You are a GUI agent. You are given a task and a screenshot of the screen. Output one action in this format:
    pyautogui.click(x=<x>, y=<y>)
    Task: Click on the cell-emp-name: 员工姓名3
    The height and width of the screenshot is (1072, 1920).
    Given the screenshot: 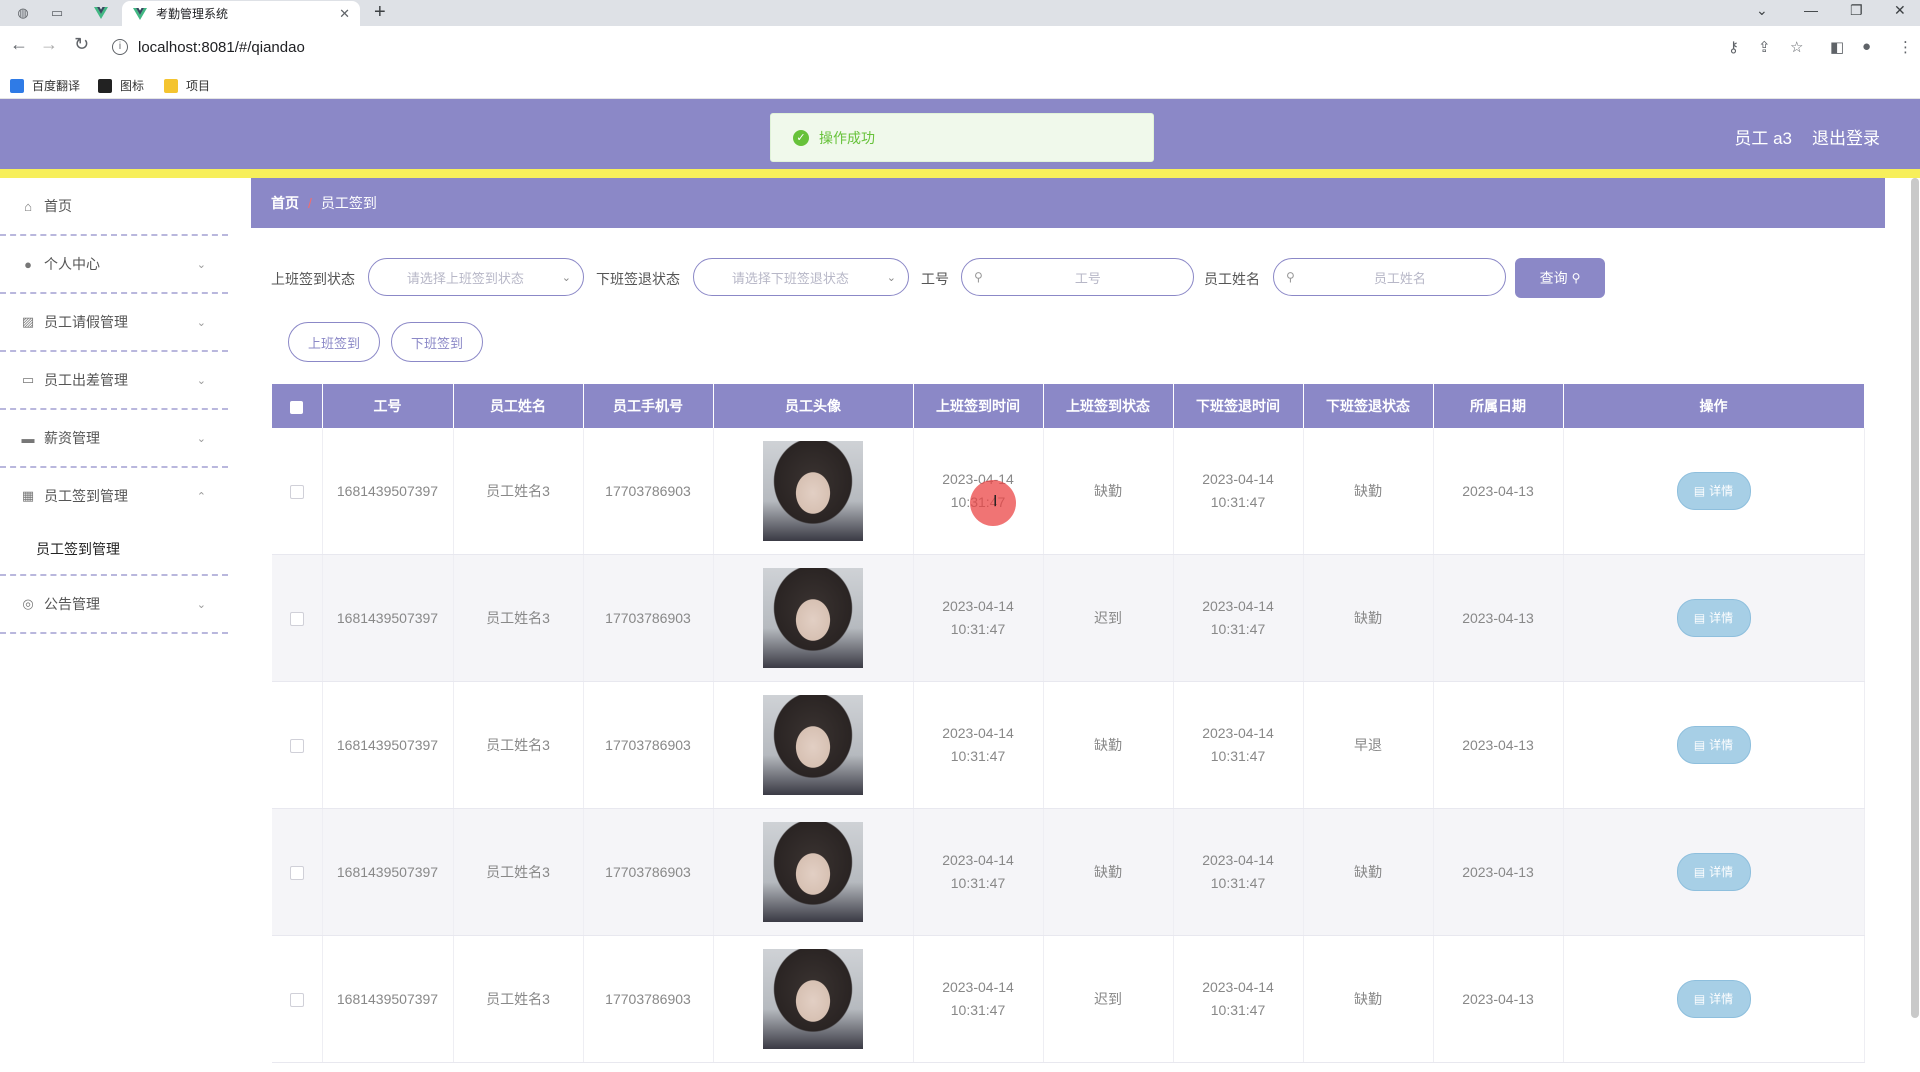 What is the action you would take?
    pyautogui.click(x=518, y=872)
    